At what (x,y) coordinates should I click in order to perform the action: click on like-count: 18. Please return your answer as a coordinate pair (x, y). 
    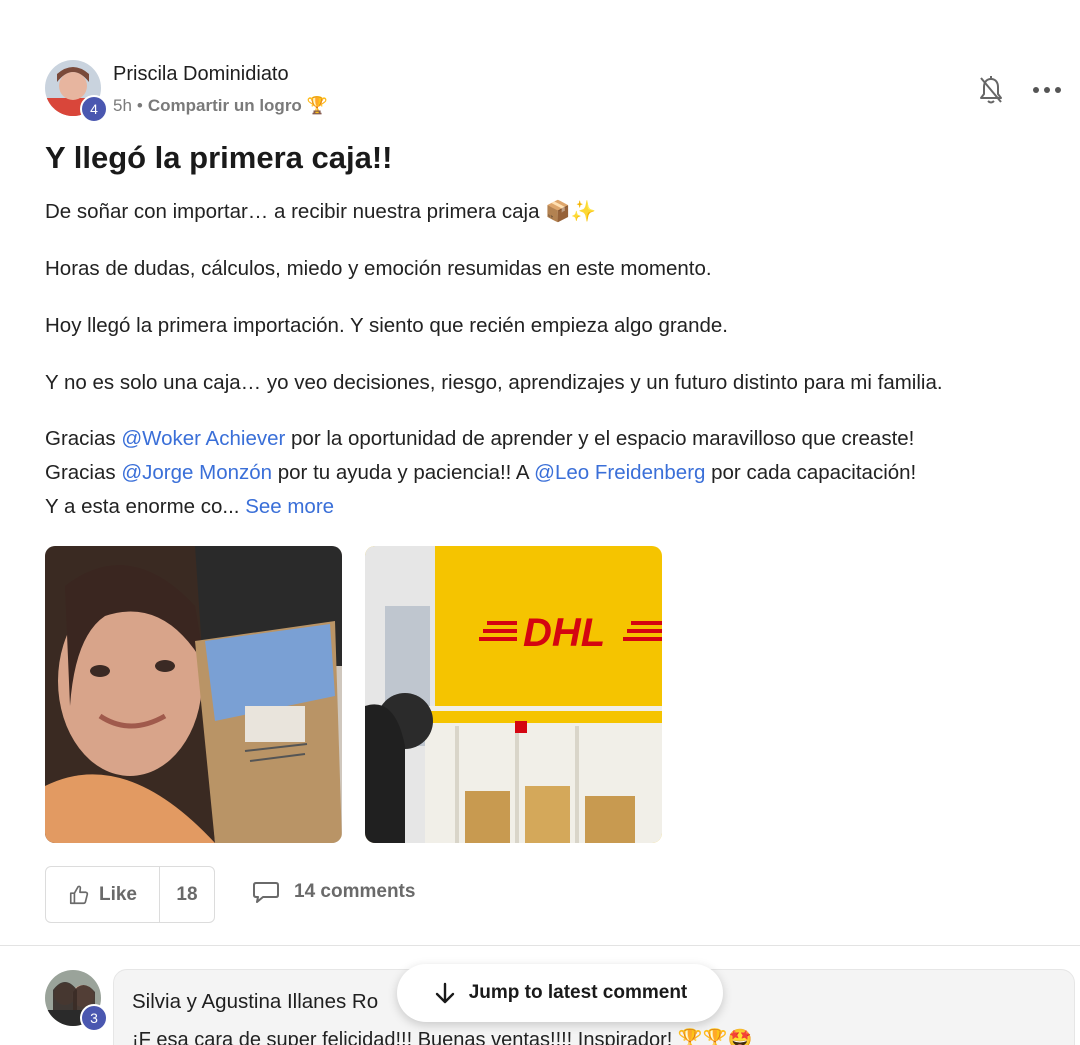
    Looking at the image, I should click on (187, 894).